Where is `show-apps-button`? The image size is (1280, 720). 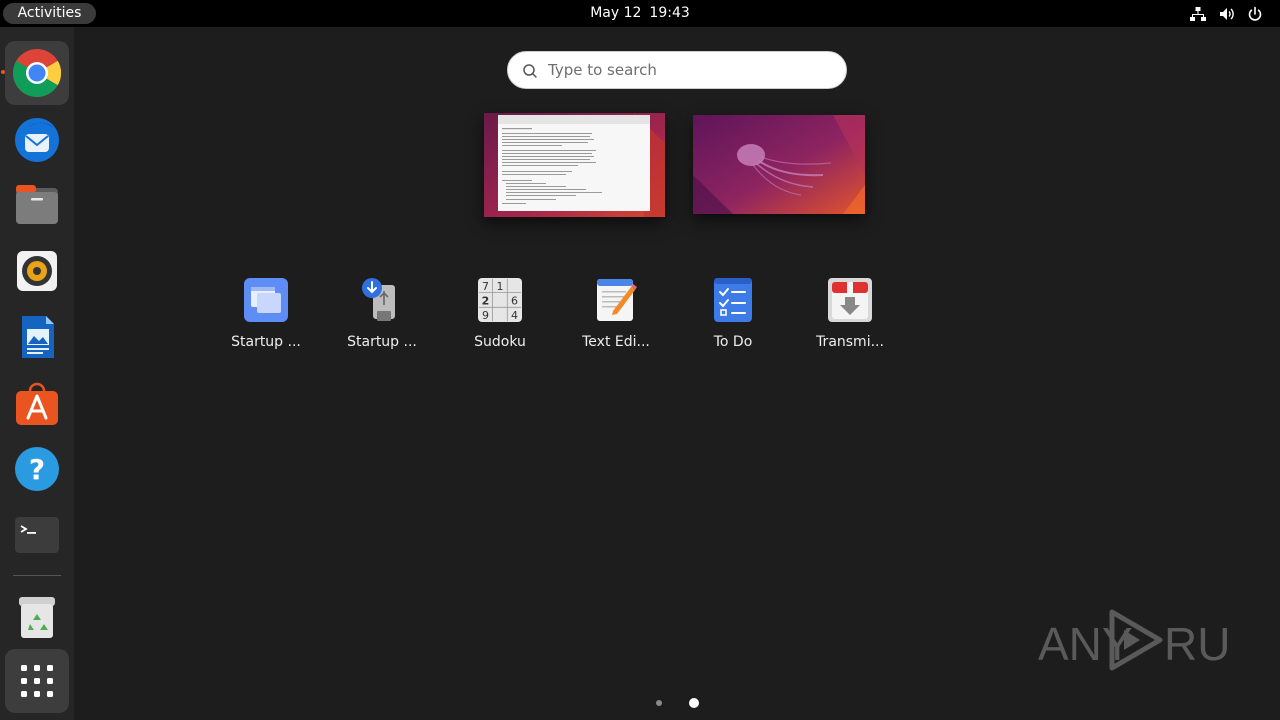 show-apps-button is located at coordinates (37, 681).